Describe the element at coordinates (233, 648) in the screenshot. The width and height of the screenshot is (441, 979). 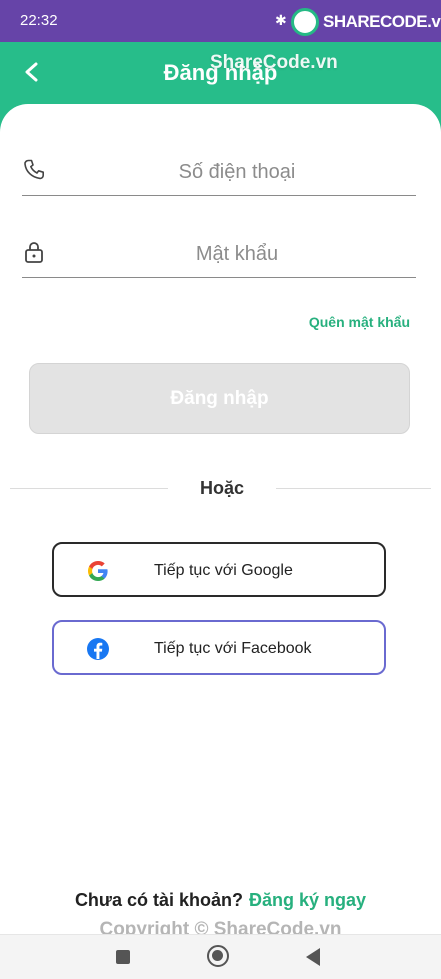
I see `facebook-label: Tiếp tục với Facebook` at that location.